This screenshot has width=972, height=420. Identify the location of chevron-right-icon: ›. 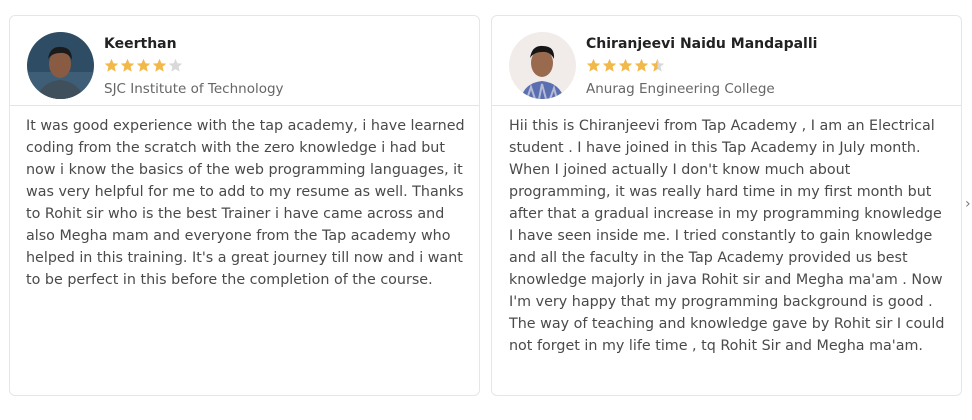
(968, 206).